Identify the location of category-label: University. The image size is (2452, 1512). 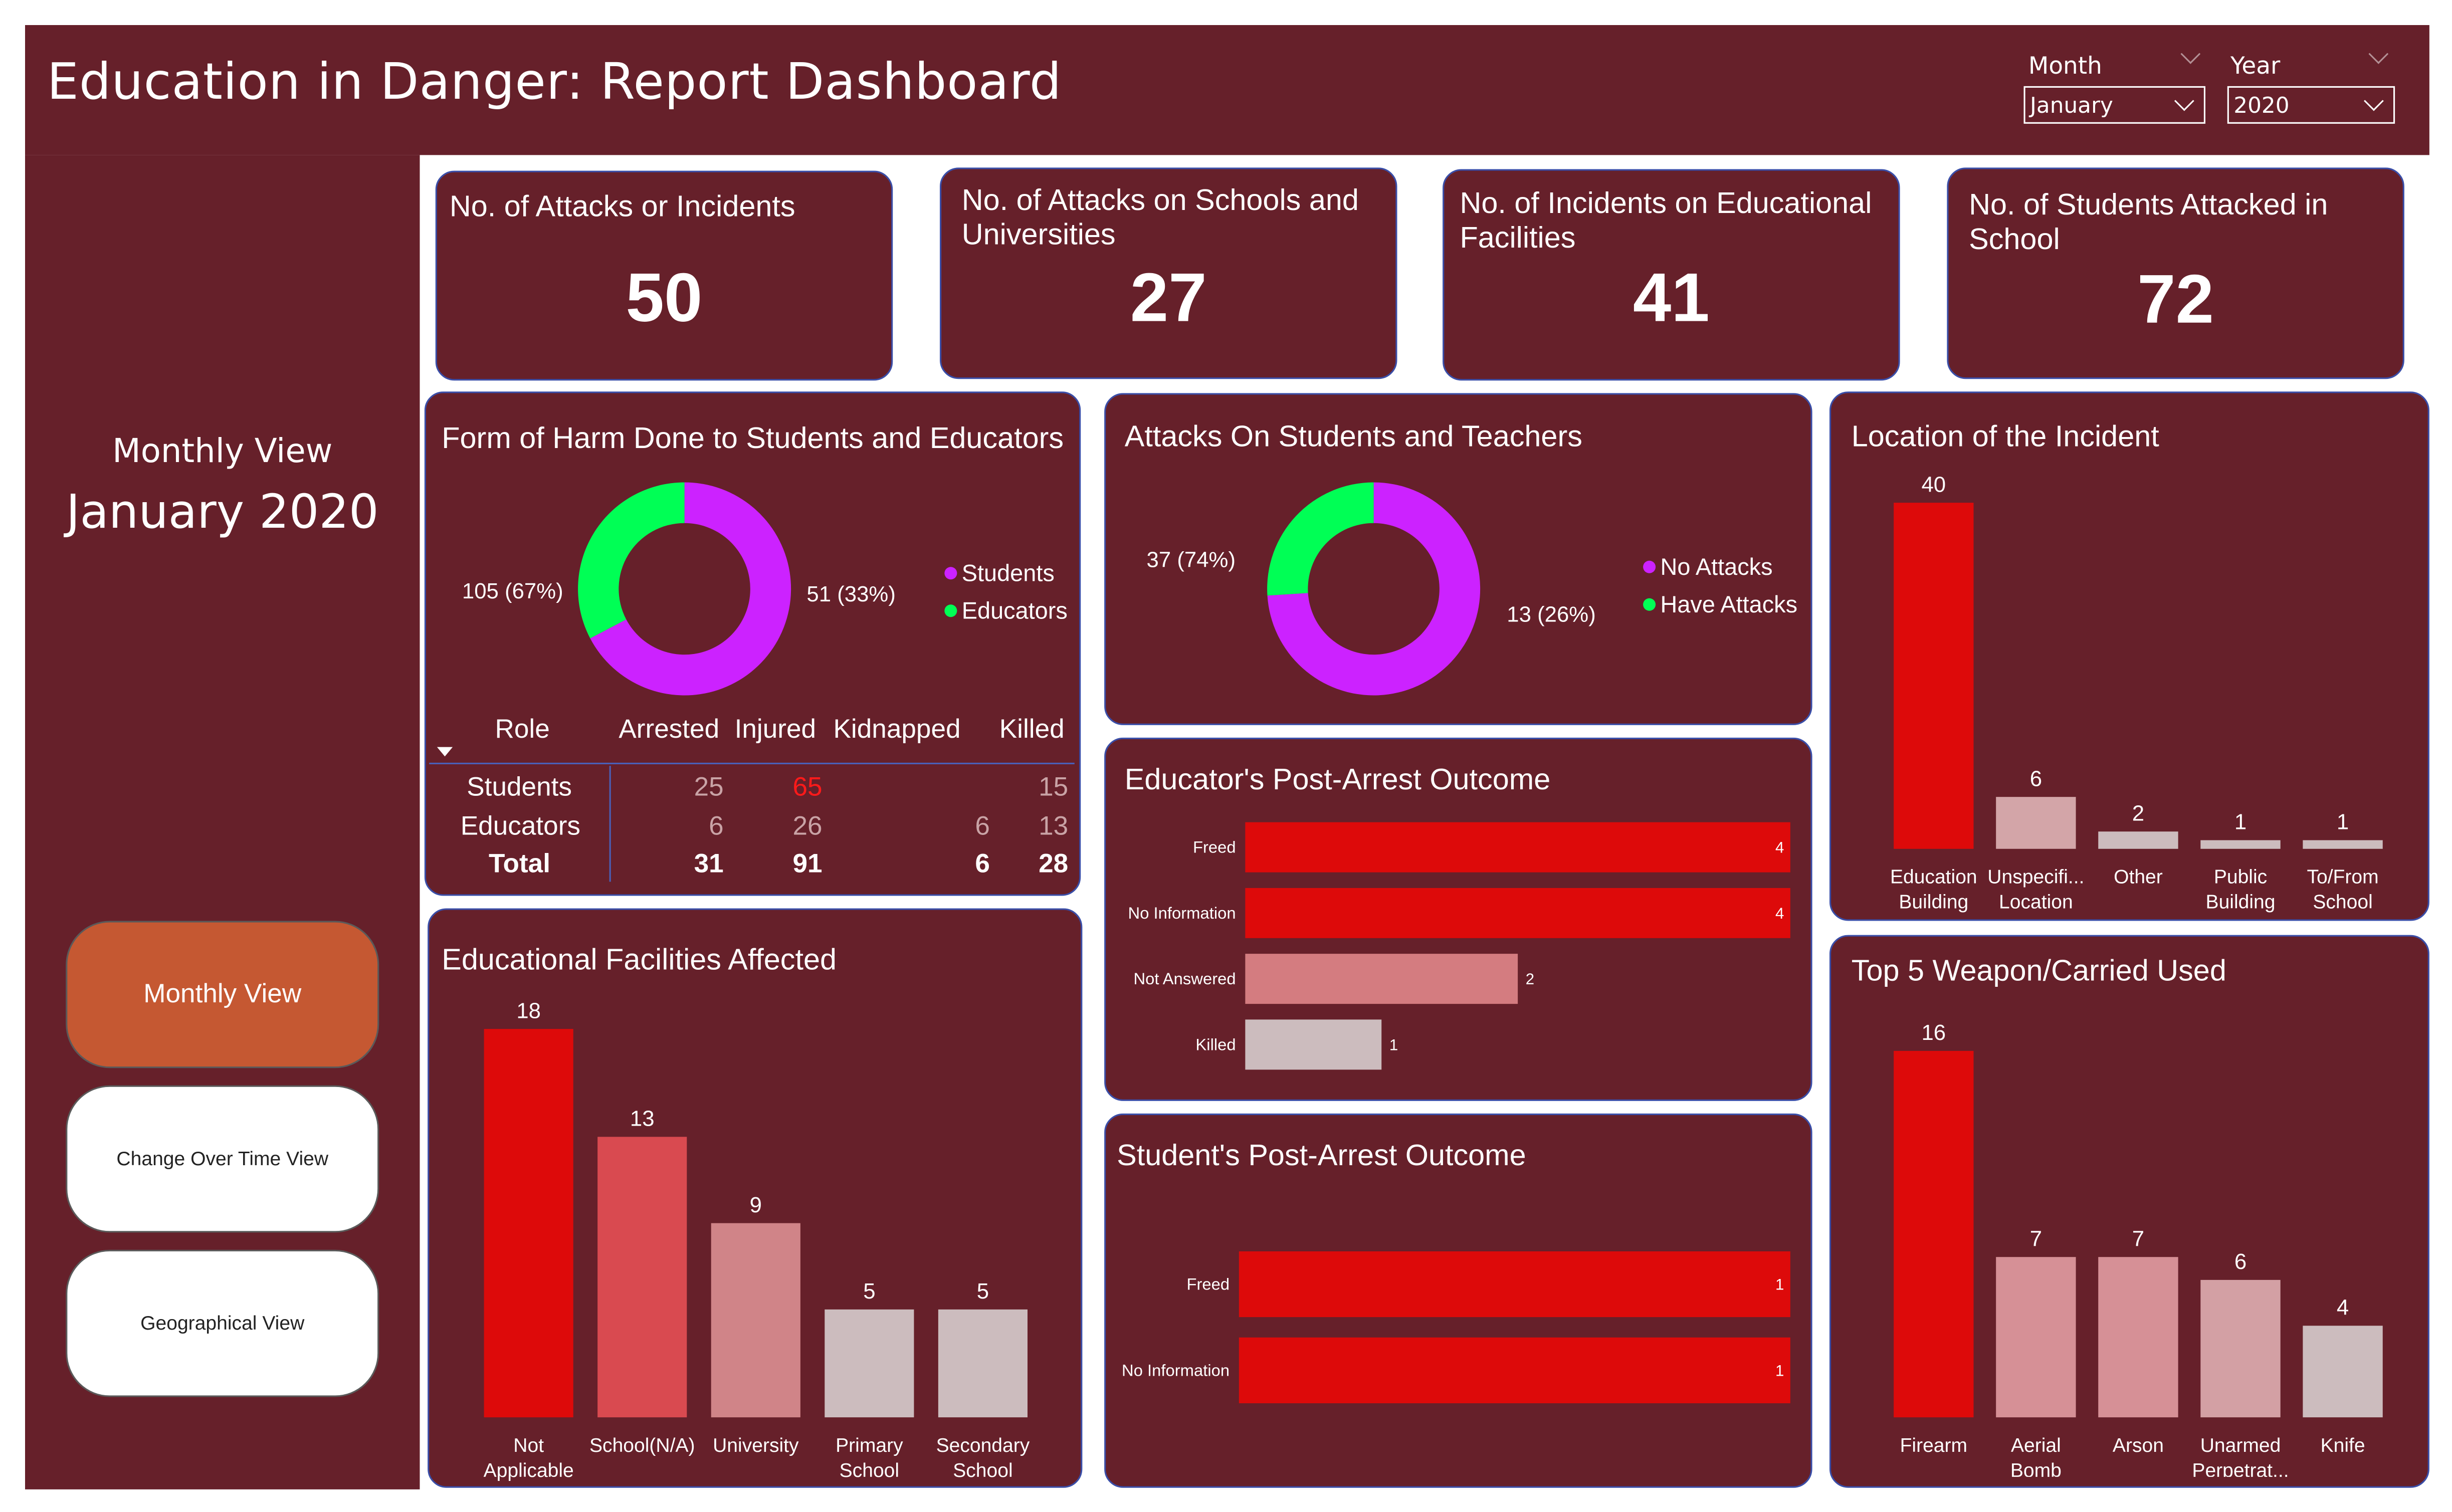
(756, 1445).